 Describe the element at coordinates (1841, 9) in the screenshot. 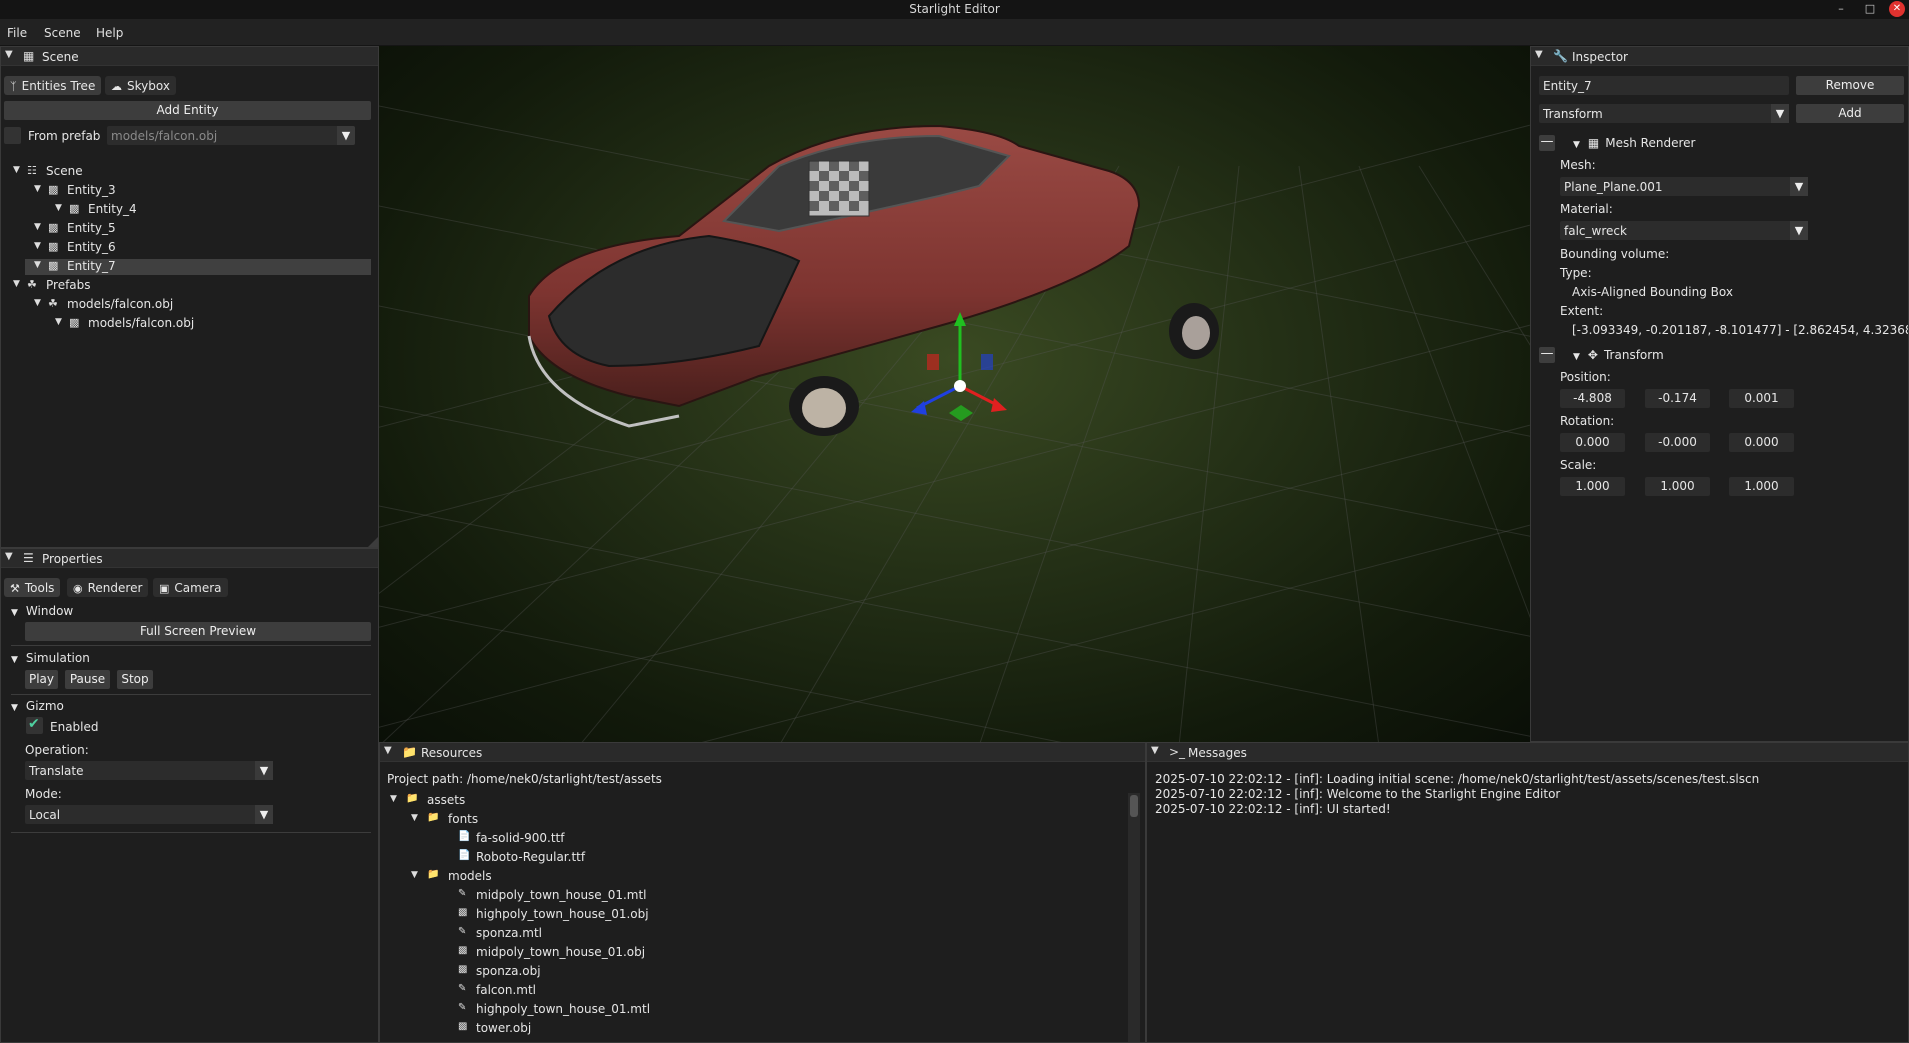

I see `minimize-button: –` at that location.